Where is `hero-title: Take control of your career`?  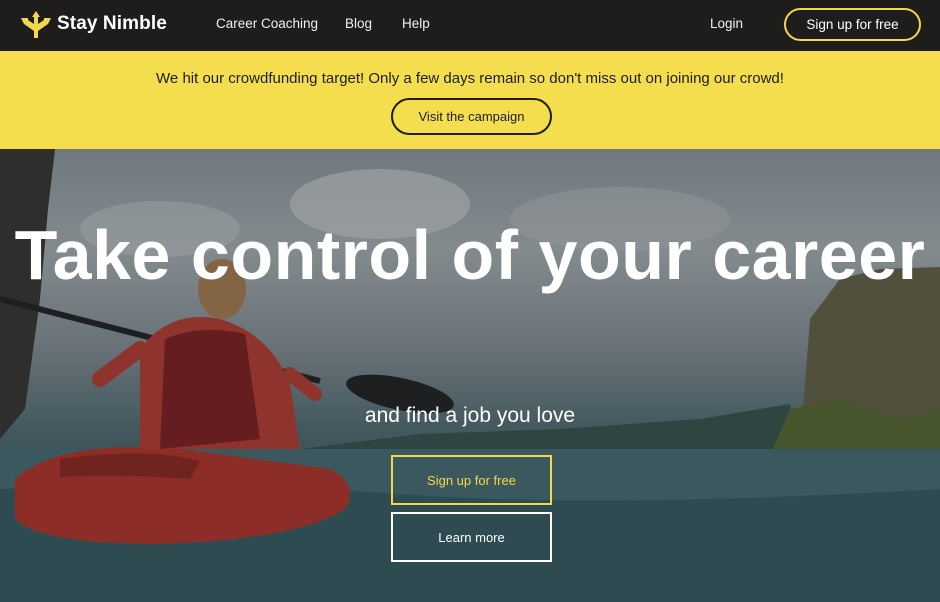
hero-title: Take control of your career is located at coordinates (470, 255).